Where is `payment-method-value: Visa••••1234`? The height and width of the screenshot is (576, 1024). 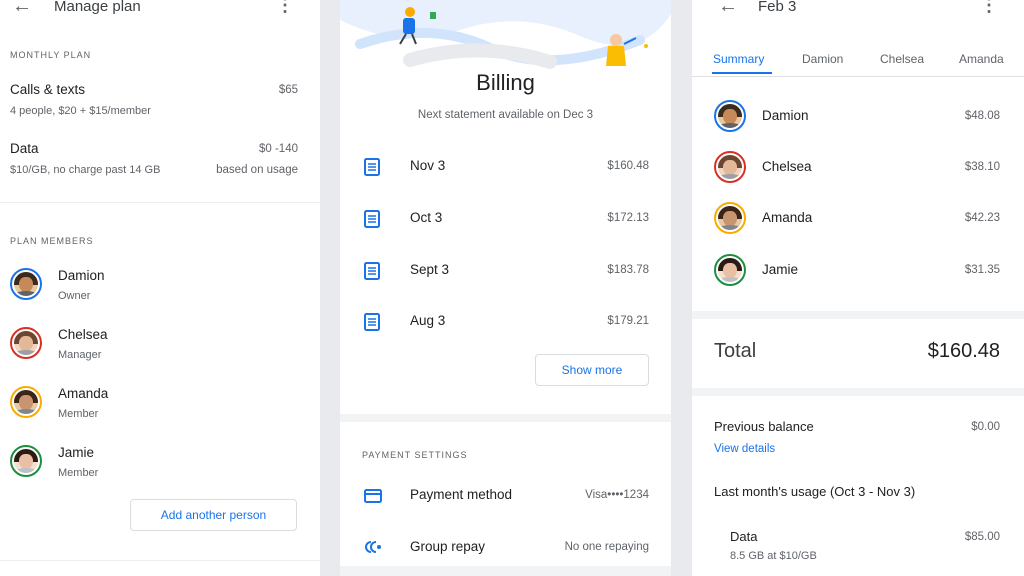
payment-method-value: Visa••••1234 is located at coordinates (617, 495).